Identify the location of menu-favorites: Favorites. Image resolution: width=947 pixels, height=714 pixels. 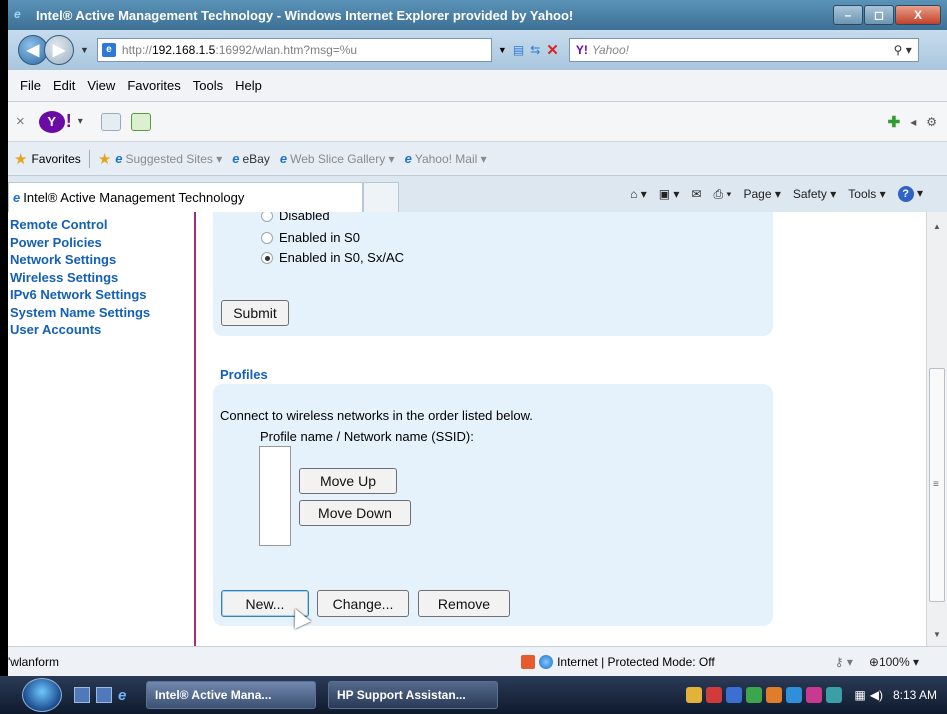
(153, 85).